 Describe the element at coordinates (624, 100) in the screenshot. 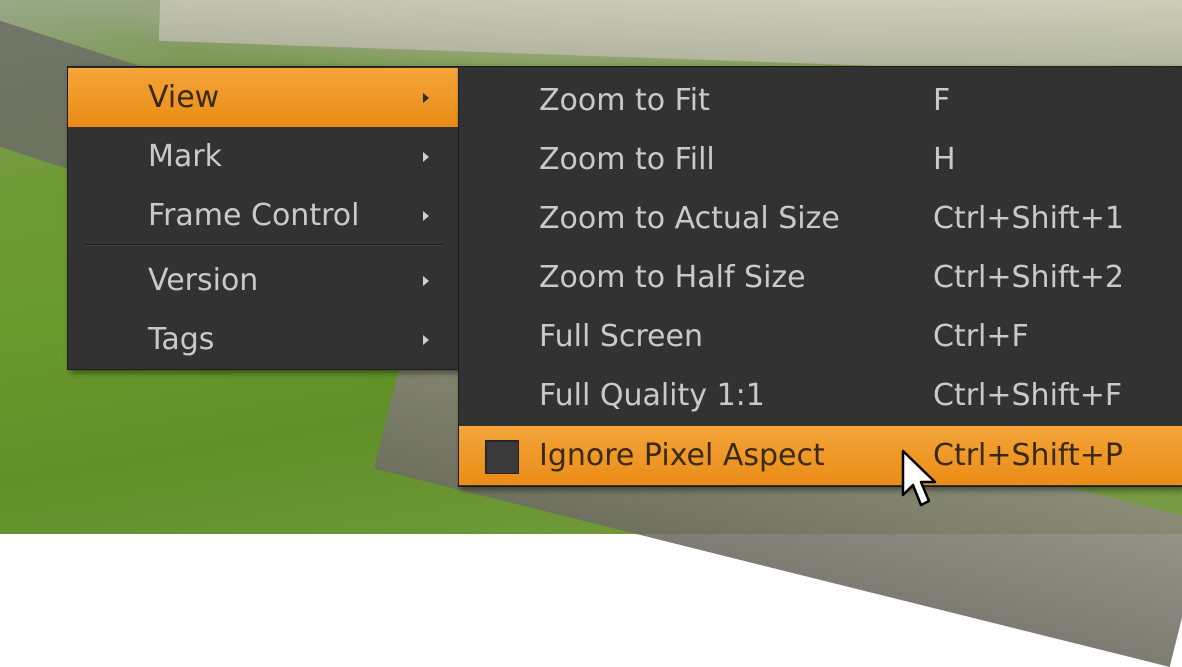

I see `menu-item-label: Zoom to Fit` at that location.